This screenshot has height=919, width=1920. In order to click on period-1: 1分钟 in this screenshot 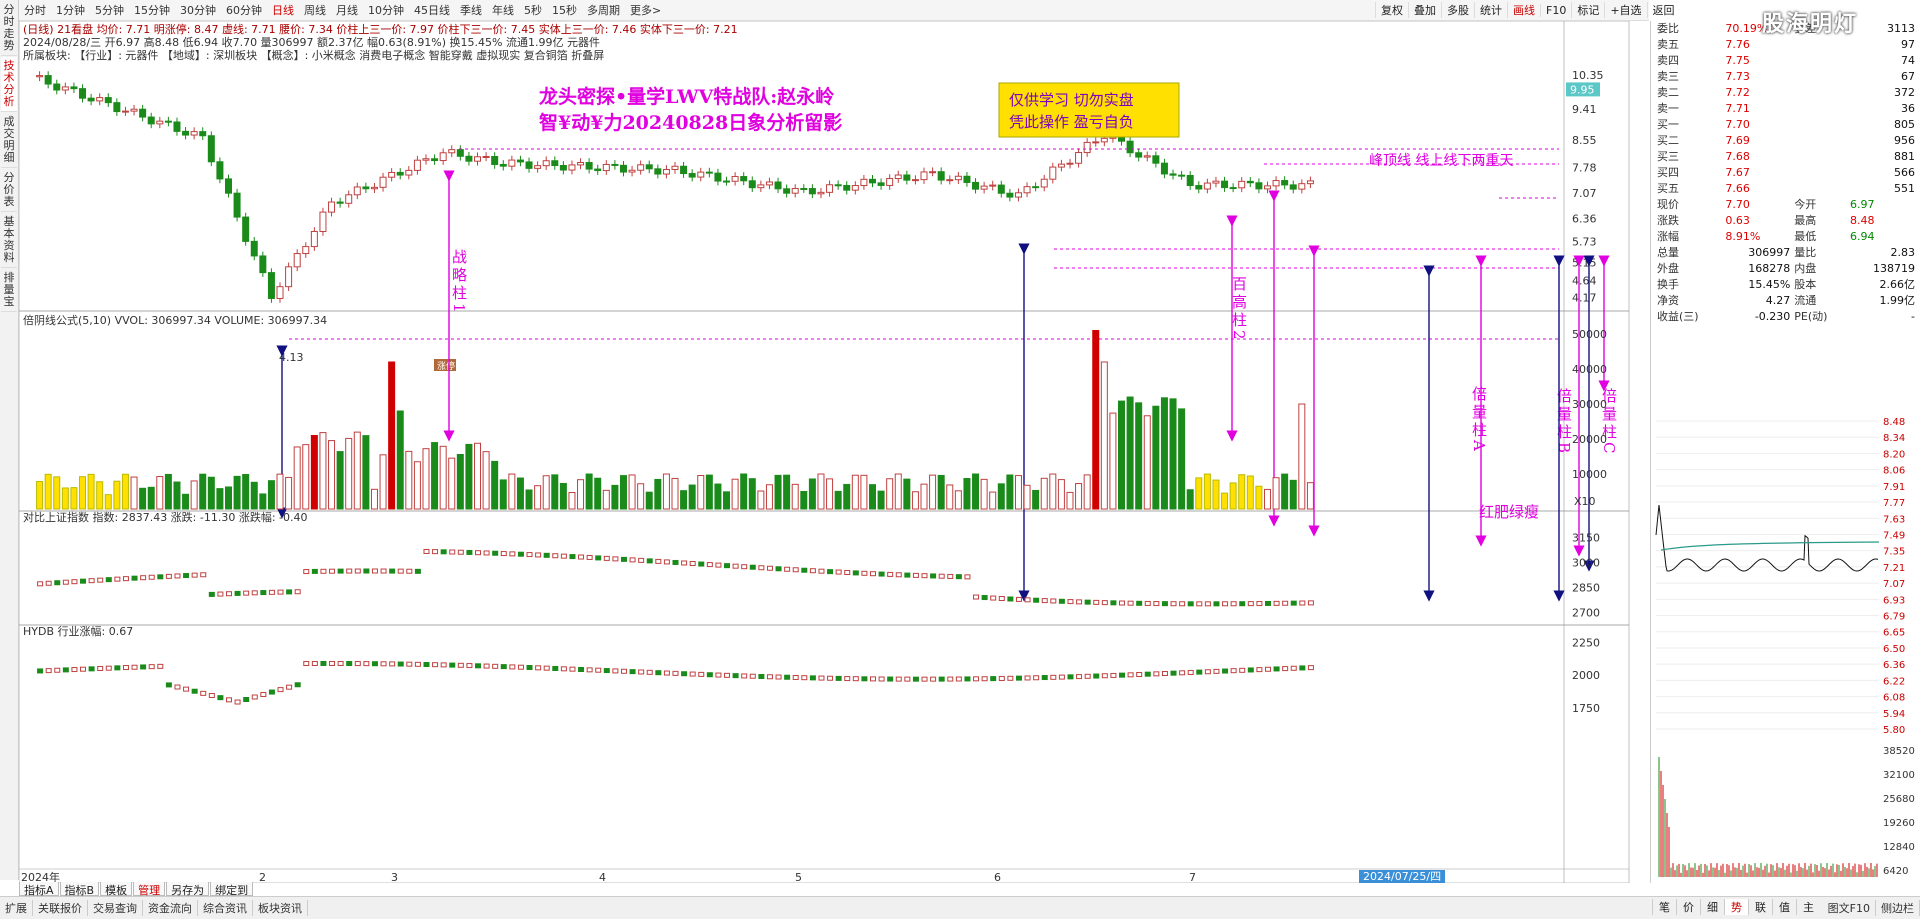, I will do `click(70, 10)`.